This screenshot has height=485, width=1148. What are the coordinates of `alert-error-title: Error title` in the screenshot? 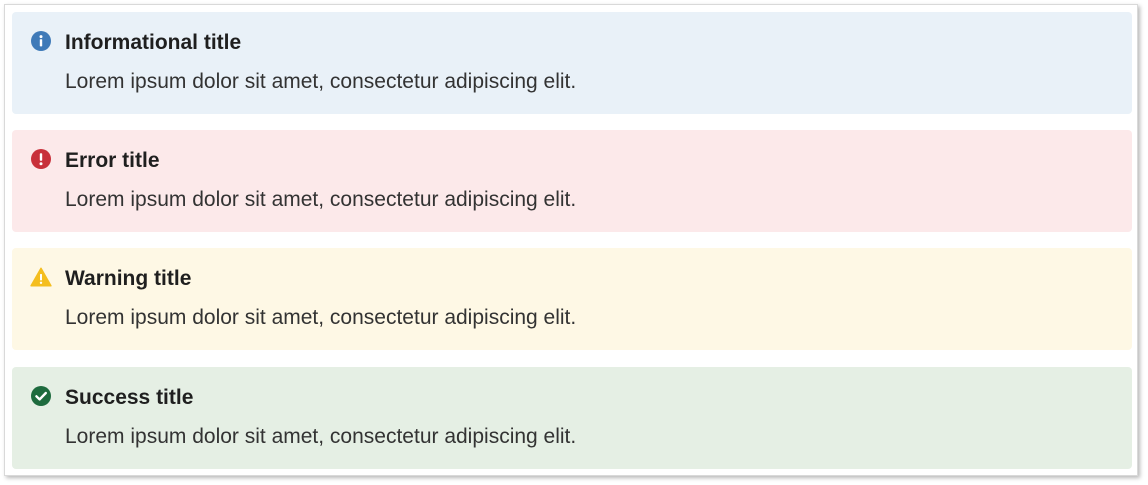 It's located at (112, 160).